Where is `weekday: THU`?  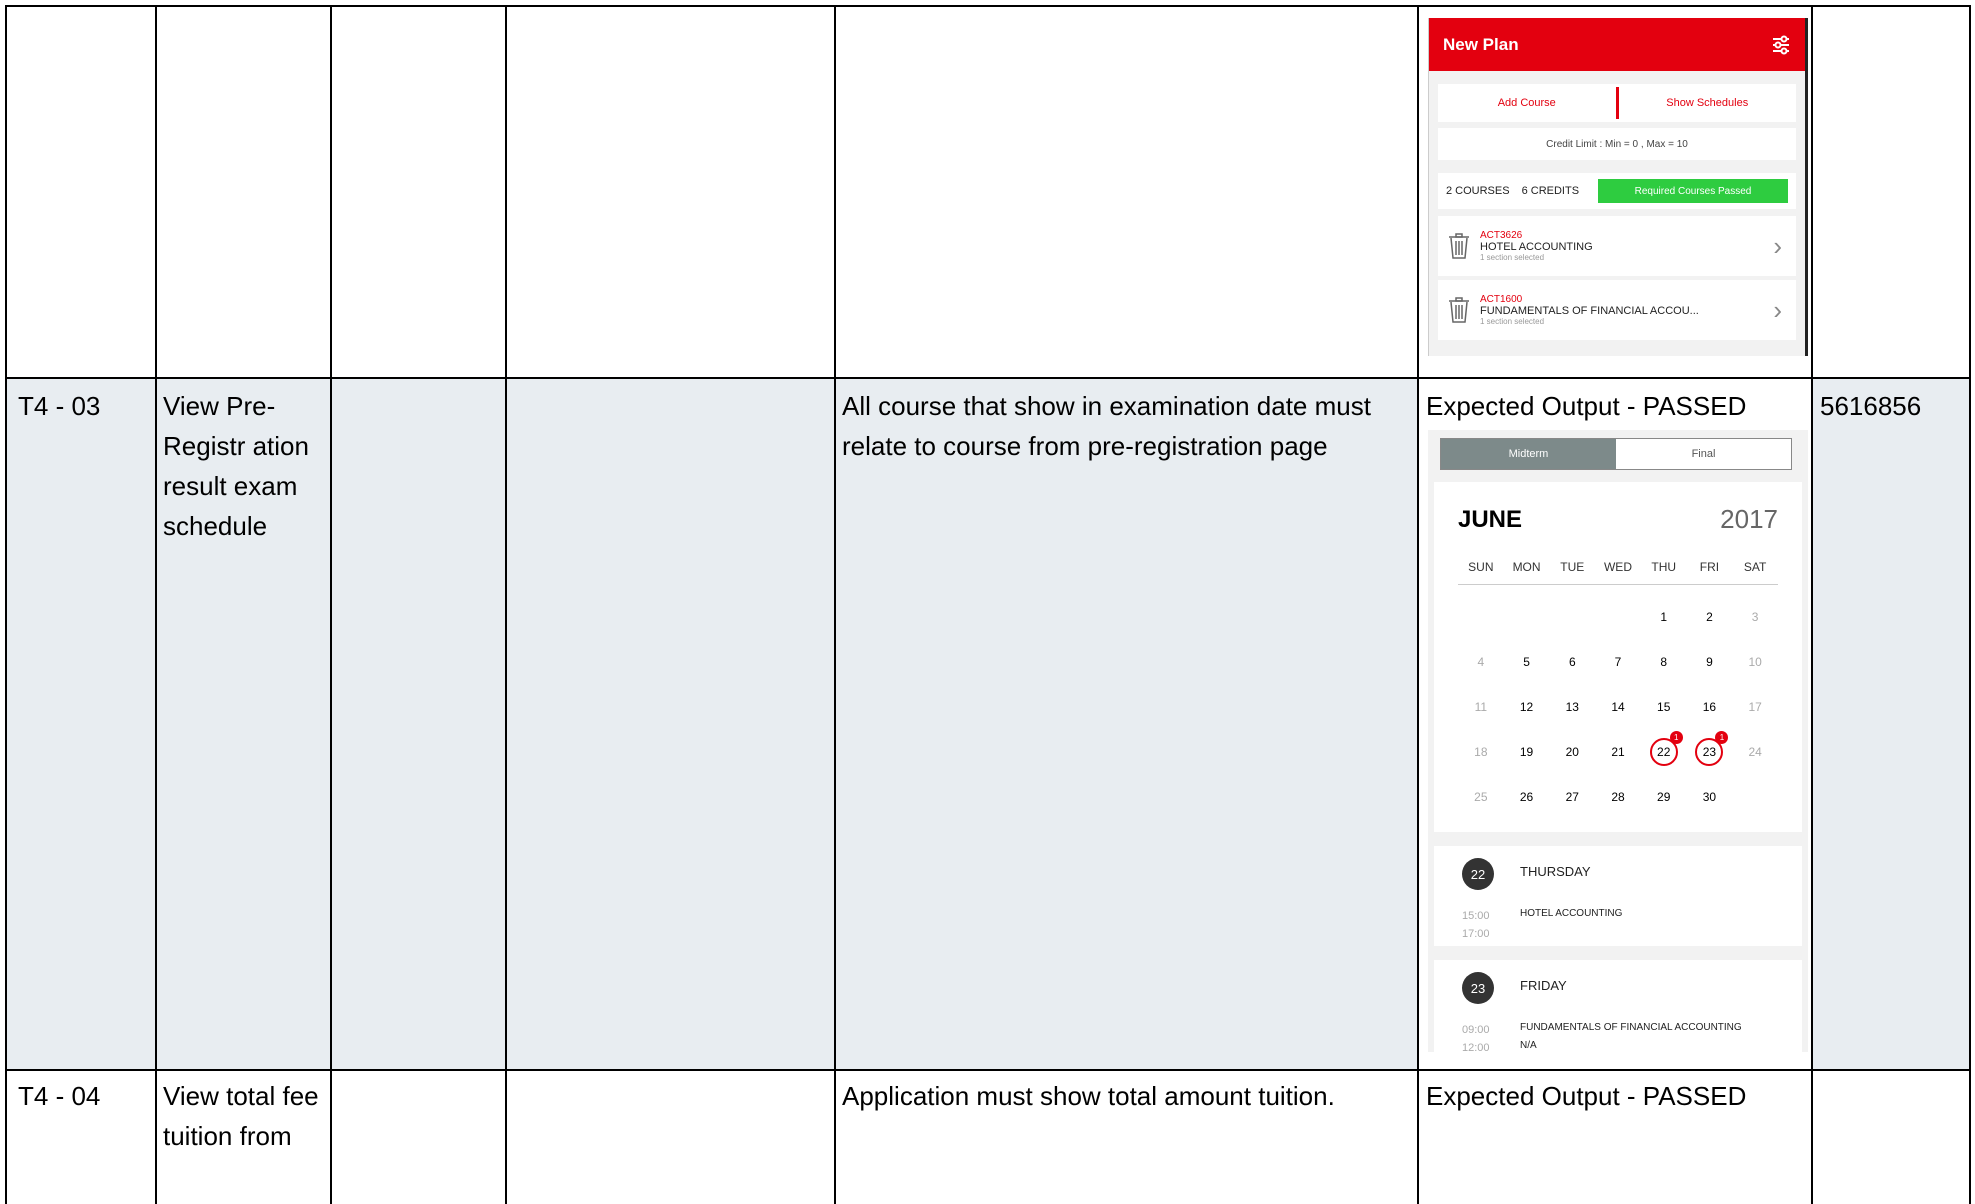
weekday: THU is located at coordinates (1664, 567).